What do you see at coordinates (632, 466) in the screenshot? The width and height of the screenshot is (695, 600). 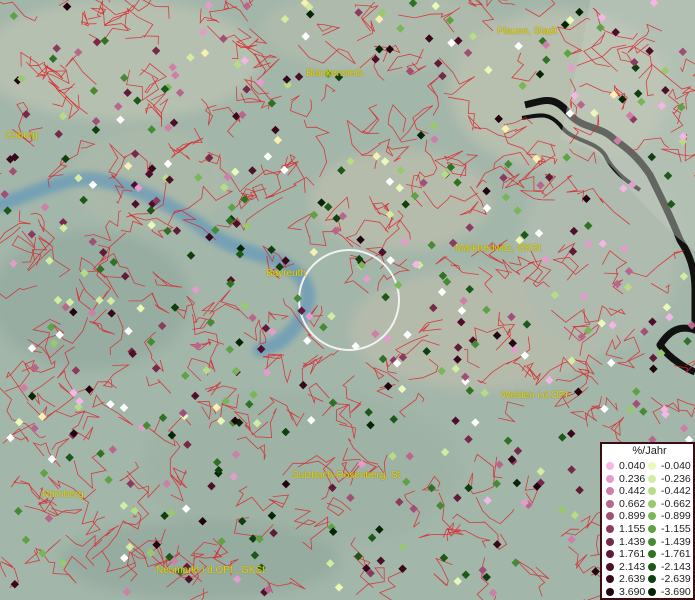 I see `legend-value: 0.040` at bounding box center [632, 466].